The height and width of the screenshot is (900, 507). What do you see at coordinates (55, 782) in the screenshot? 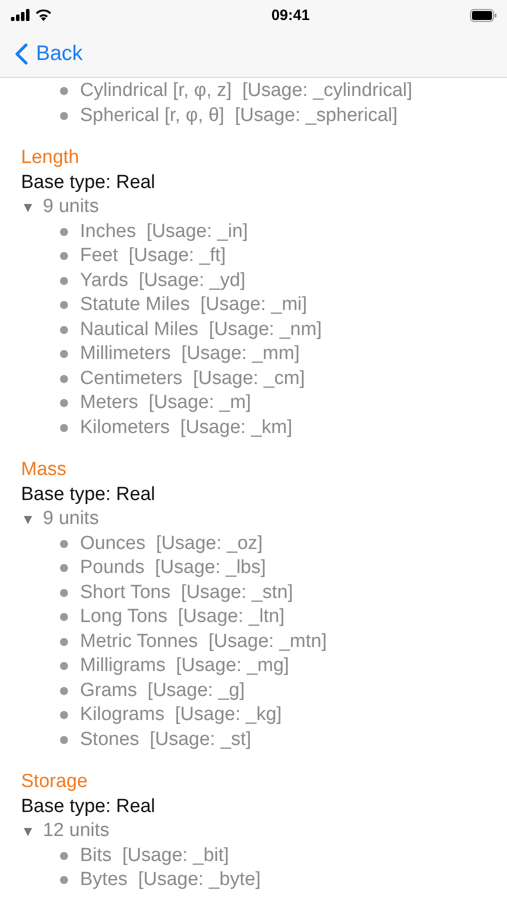
I see `unit-category-title: Storage` at bounding box center [55, 782].